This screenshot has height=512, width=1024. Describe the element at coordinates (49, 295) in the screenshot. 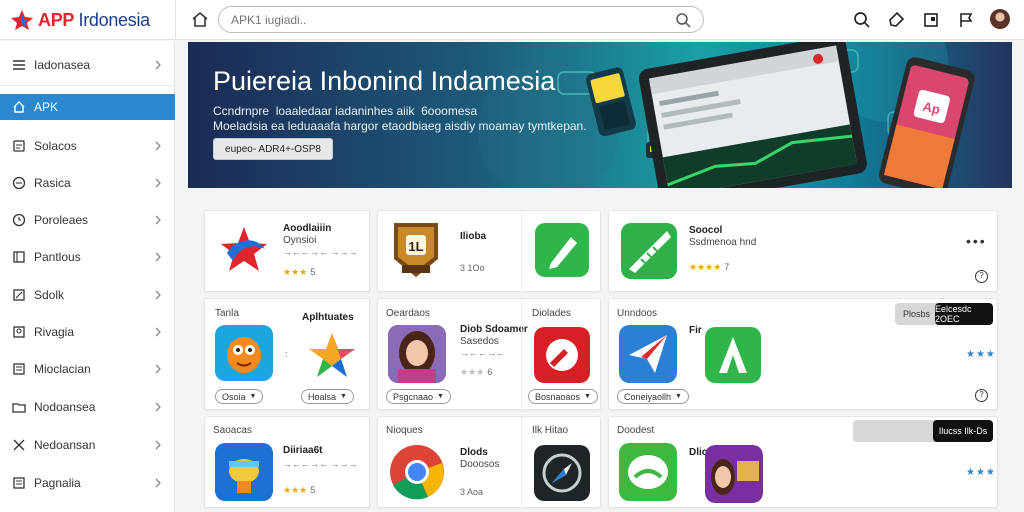

I see `sidebar-item-label: Sdolk` at that location.